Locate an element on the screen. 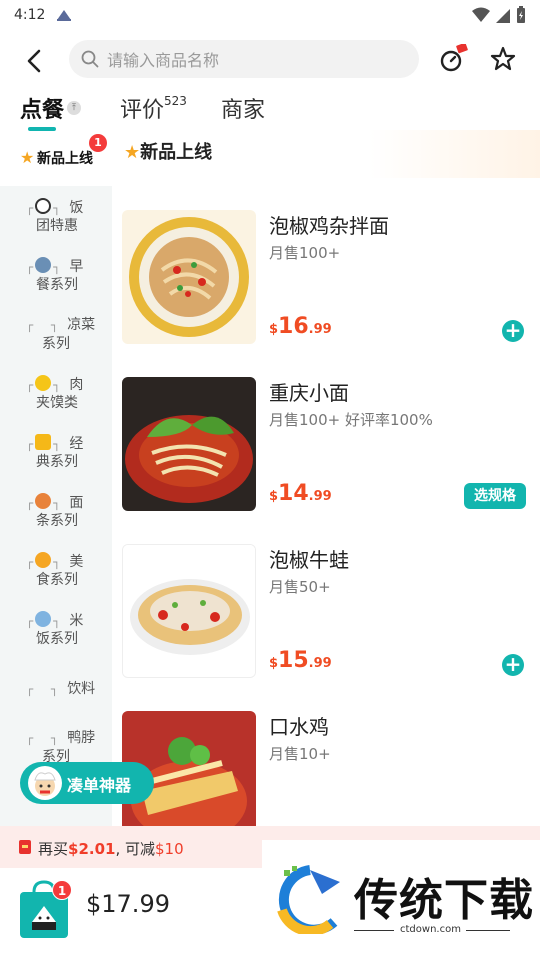 Image resolution: width=540 pixels, height=960 pixels. coupon-timer-icon is located at coordinates (453, 59).